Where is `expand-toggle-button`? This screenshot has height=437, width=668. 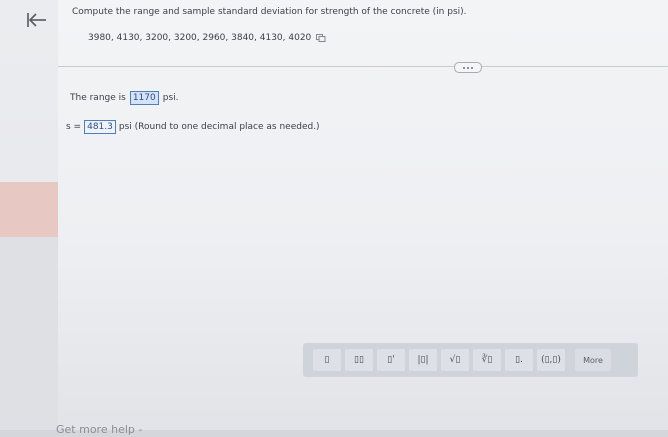
expand-toggle-button is located at coordinates (468, 67).